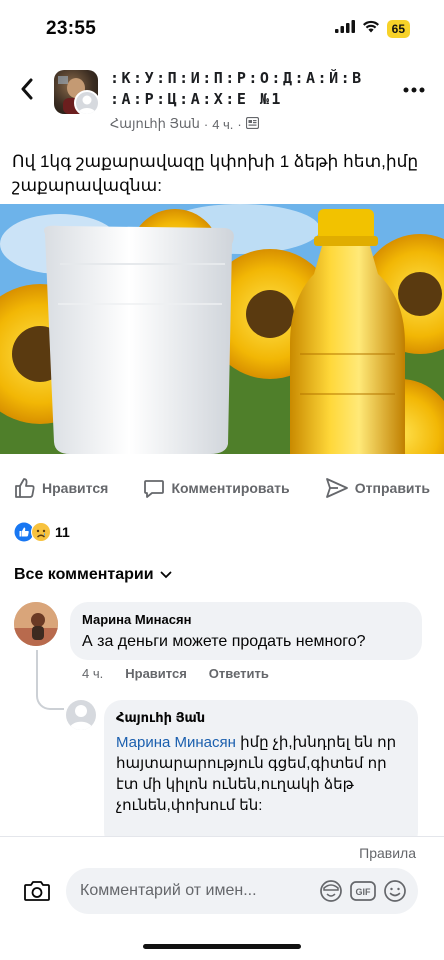 The height and width of the screenshot is (960, 444). I want to click on camera-button, so click(37, 891).